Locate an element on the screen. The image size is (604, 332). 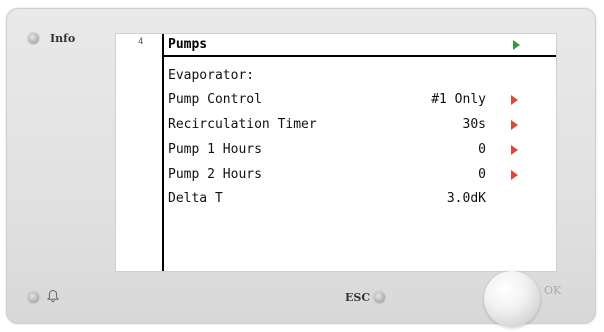
menu-row-label: Delta T is located at coordinates (195, 198).